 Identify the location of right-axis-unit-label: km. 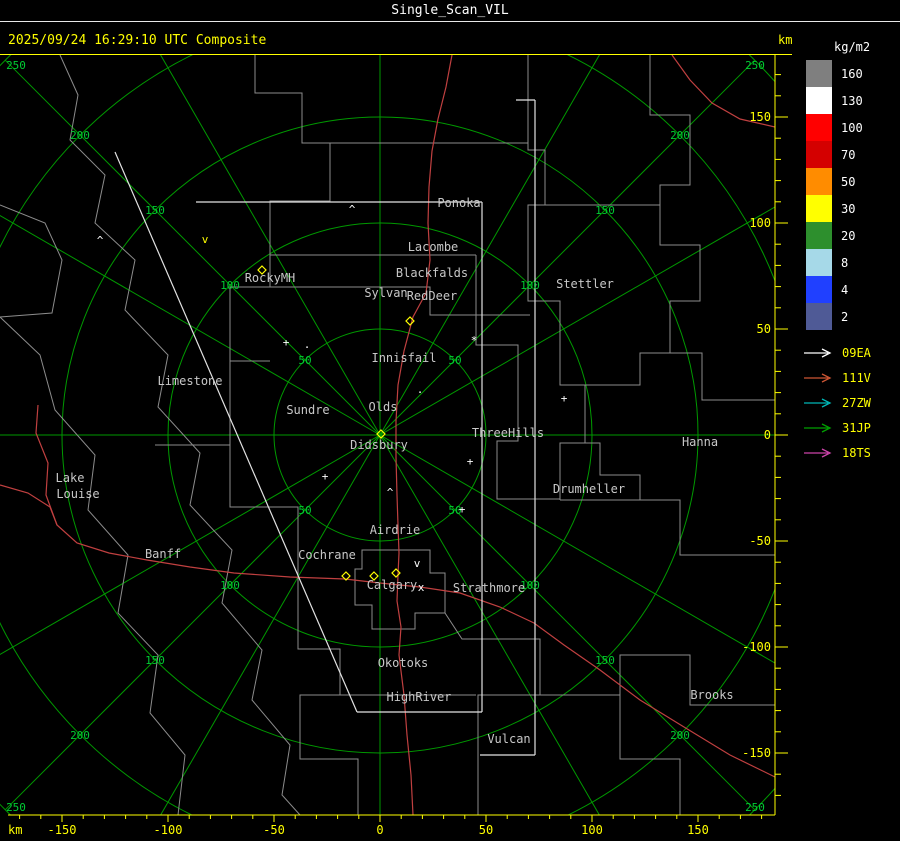
(785, 40).